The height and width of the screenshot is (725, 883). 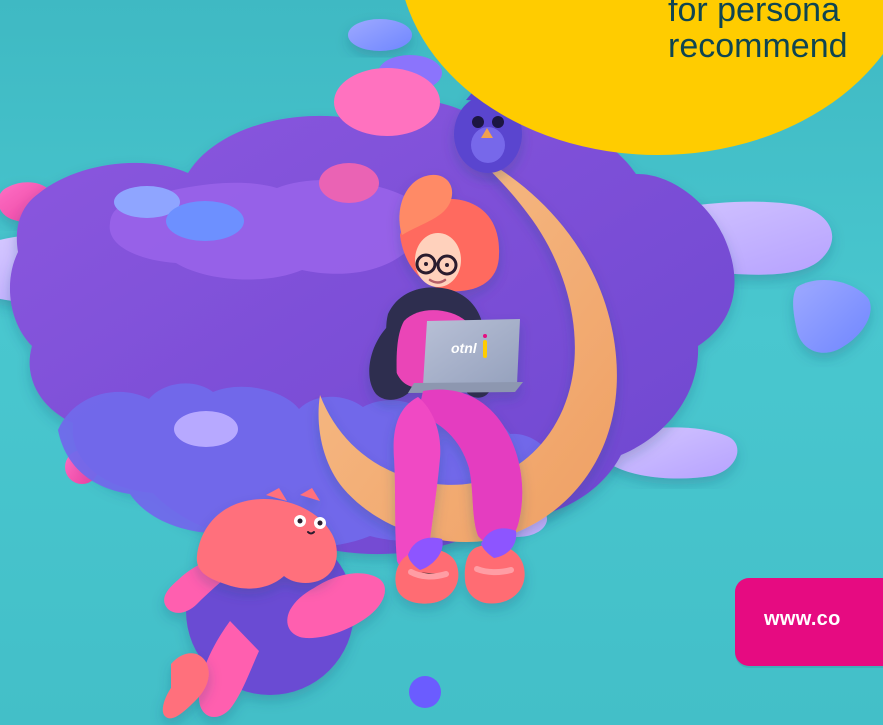 What do you see at coordinates (832, 316) in the screenshot?
I see `blue-cloud-right` at bounding box center [832, 316].